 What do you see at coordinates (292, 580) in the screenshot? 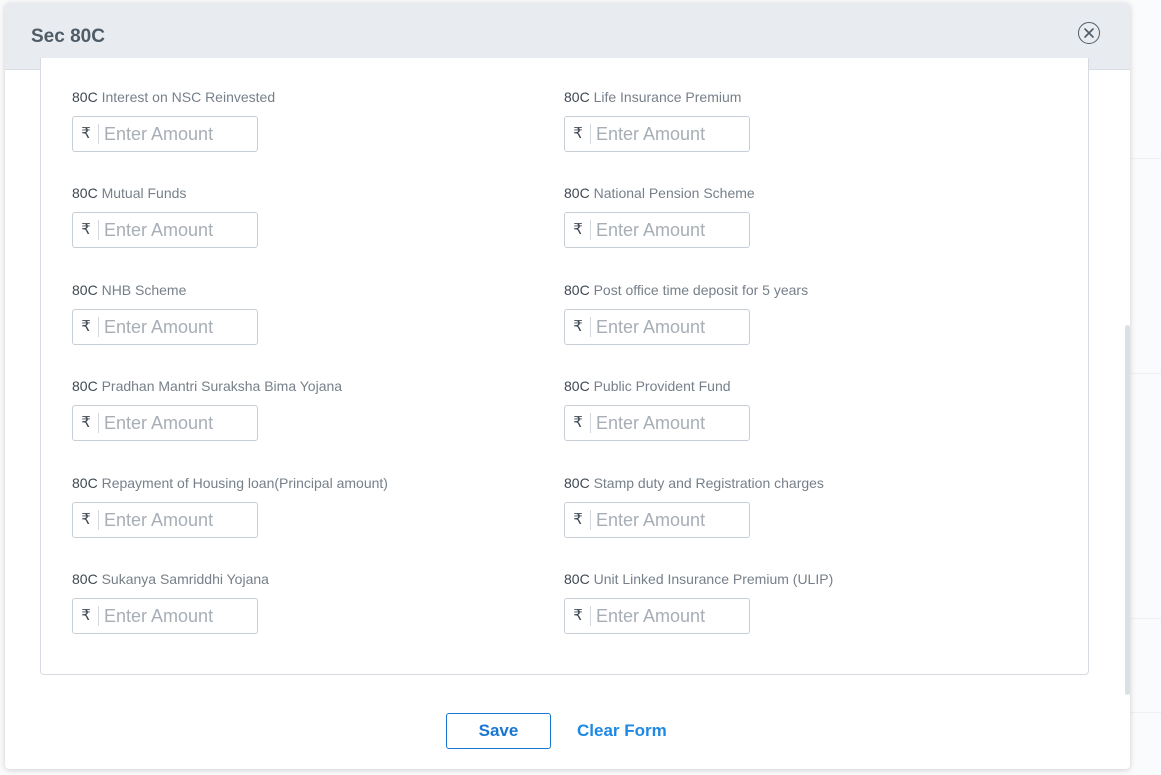
I see `field-label: 80C Sukanya Samriddhi Yojana` at bounding box center [292, 580].